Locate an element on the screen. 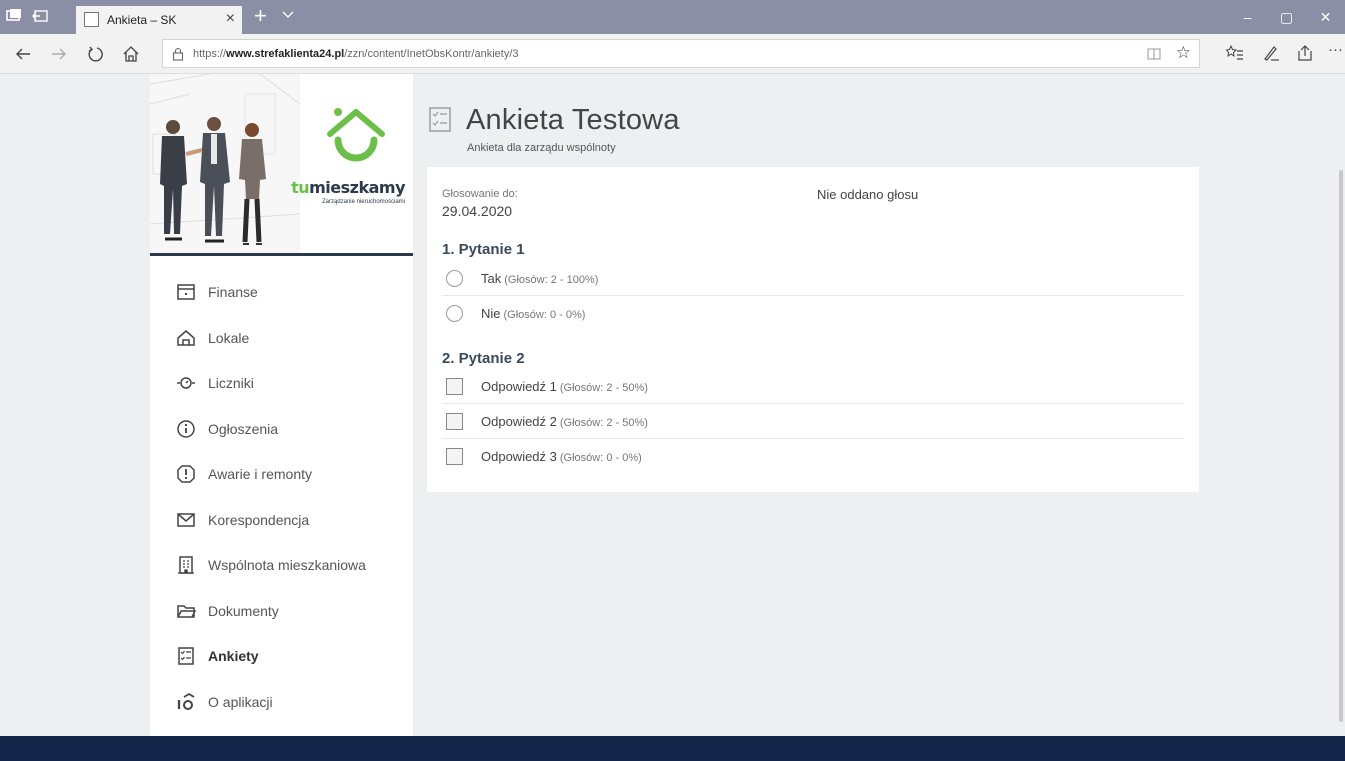  sidebar-item-label: O aplikacji is located at coordinates (240, 701).